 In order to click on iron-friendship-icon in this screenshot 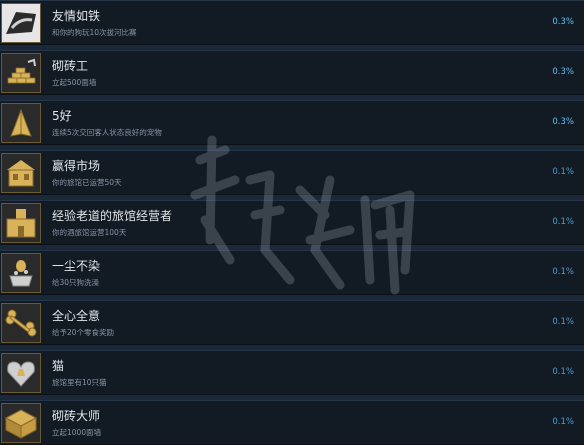, I will do `click(21, 23)`.